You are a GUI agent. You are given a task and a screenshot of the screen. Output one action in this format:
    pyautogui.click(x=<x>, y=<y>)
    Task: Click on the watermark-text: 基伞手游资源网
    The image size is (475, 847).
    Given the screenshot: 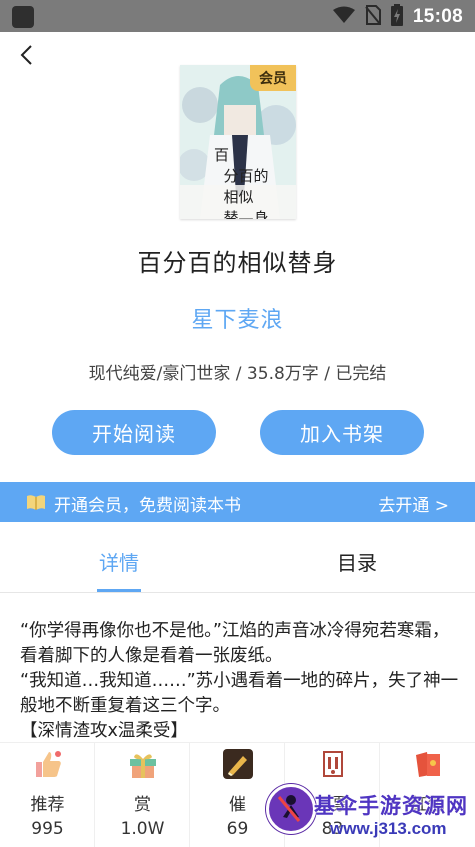 What is the action you would take?
    pyautogui.click(x=391, y=806)
    